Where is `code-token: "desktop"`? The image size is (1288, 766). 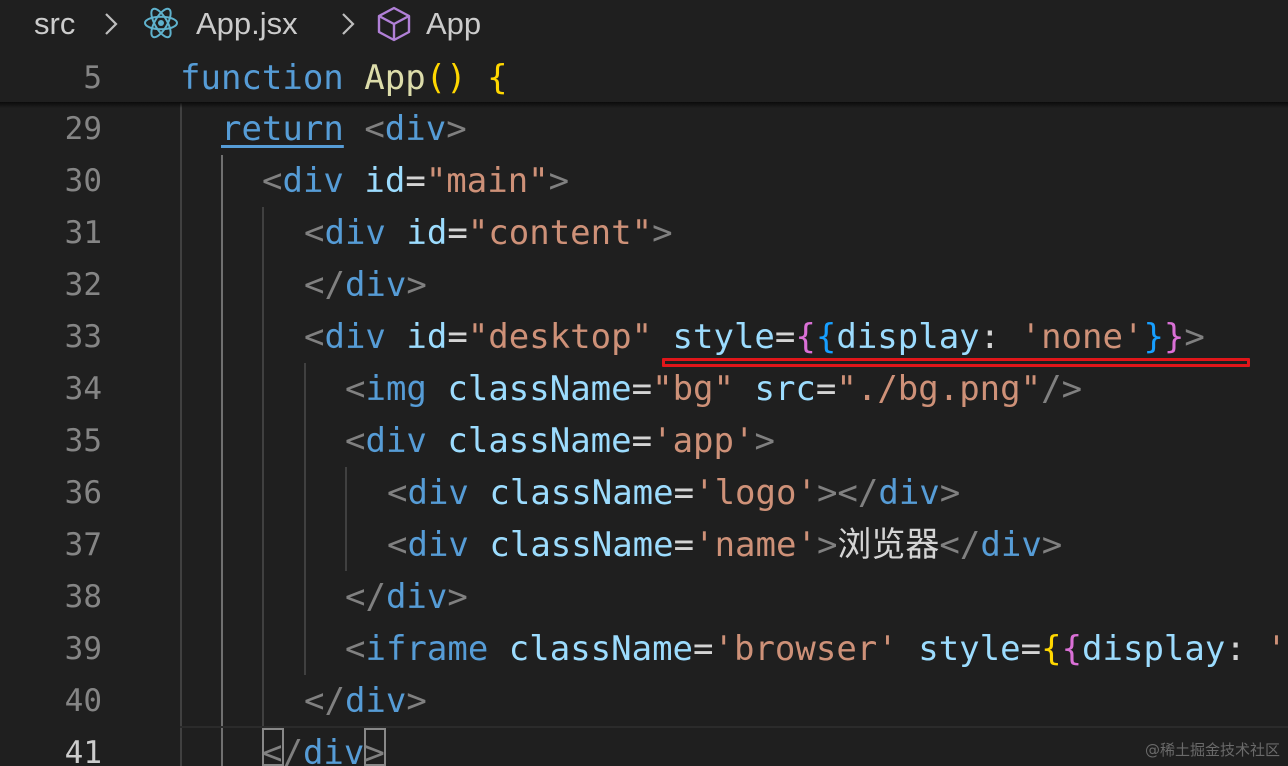
code-token: "desktop" is located at coordinates (560, 337).